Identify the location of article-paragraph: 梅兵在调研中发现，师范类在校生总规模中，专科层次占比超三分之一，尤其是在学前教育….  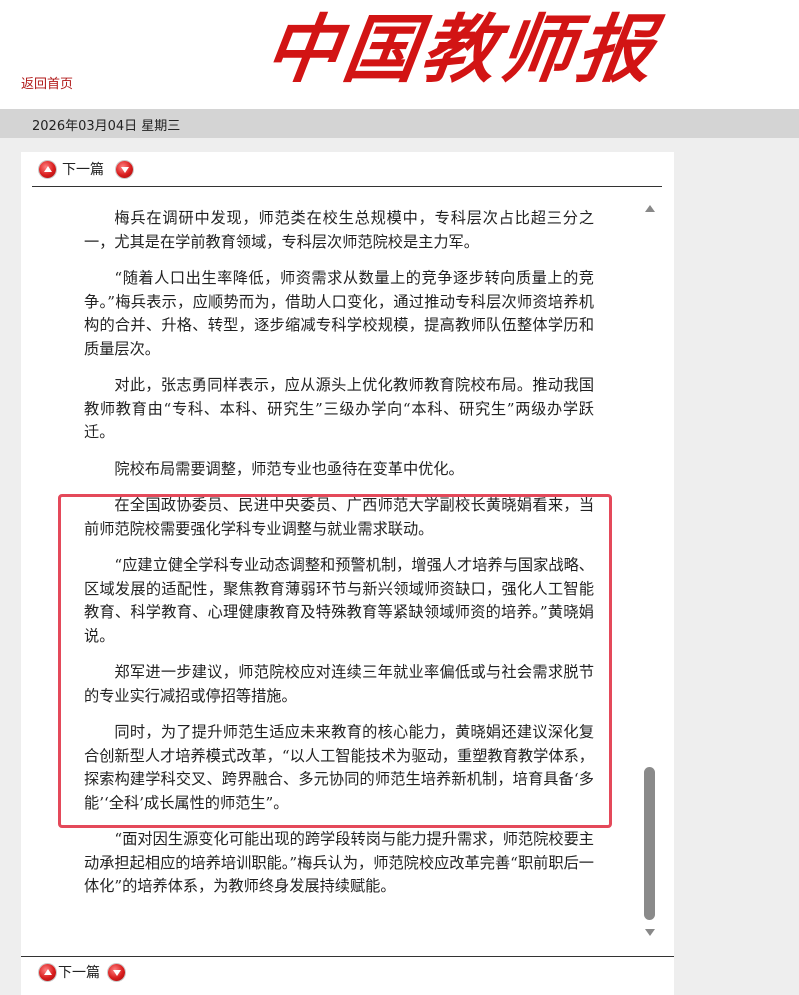
(339, 230).